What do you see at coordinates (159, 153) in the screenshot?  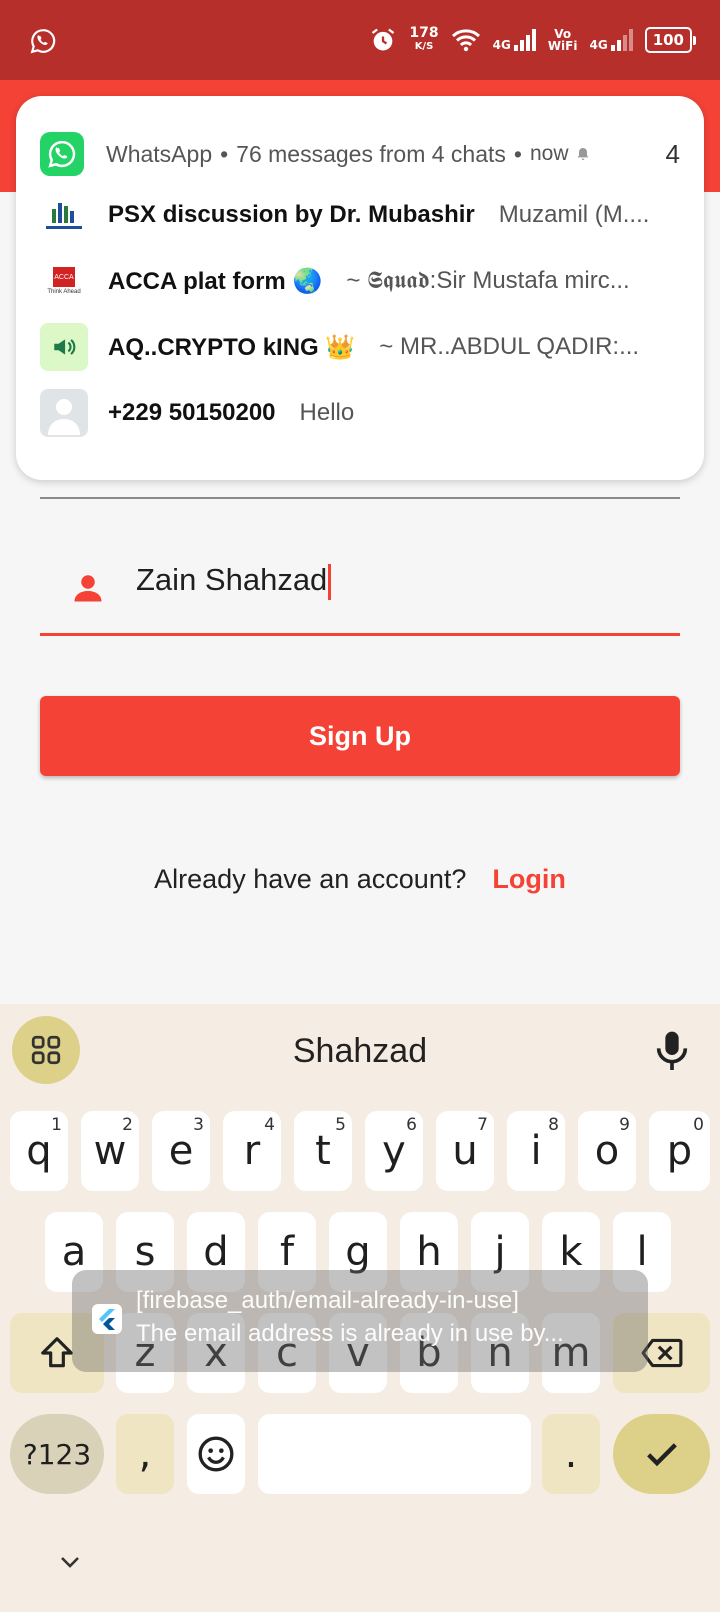 I see `notification-app-name: WhatsApp` at bounding box center [159, 153].